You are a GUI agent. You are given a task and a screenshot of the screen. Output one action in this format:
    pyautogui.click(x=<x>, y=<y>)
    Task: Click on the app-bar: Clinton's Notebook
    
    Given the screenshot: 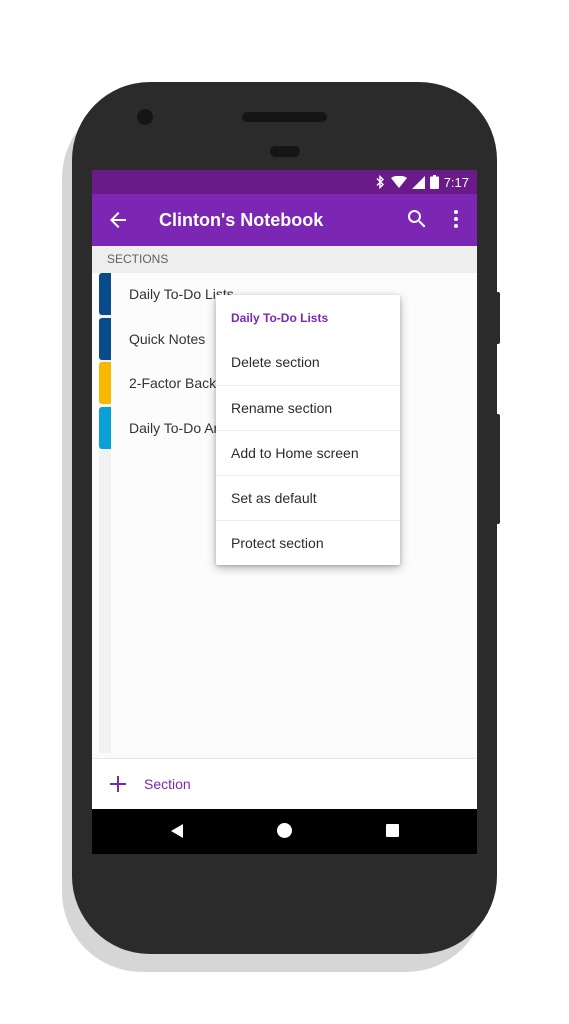 What is the action you would take?
    pyautogui.click(x=284, y=220)
    